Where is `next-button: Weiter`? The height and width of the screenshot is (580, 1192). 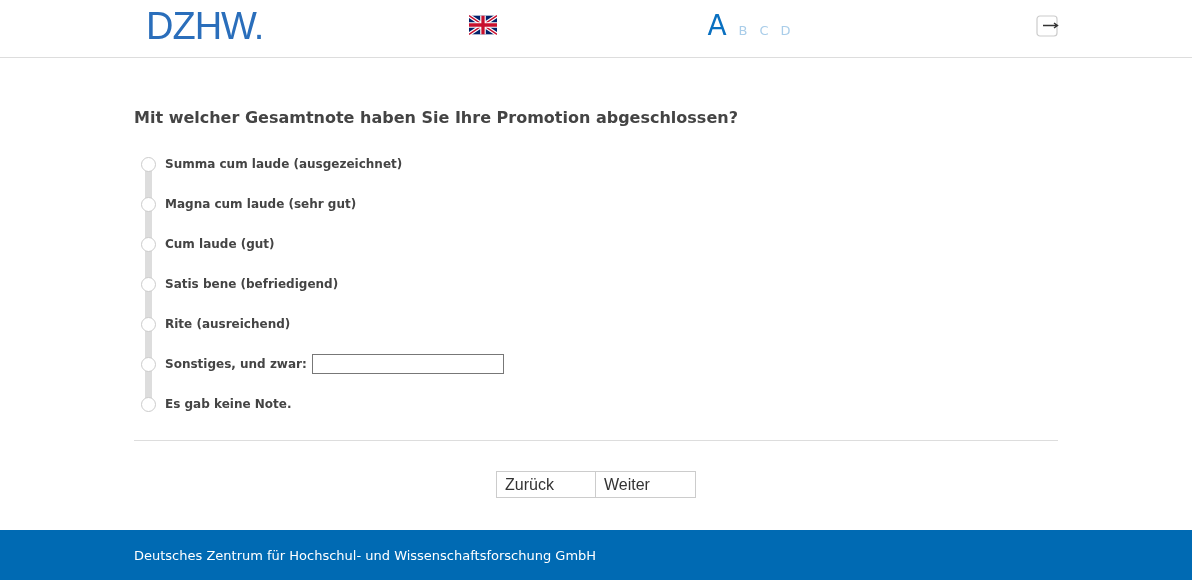
next-button: Weiter is located at coordinates (646, 484).